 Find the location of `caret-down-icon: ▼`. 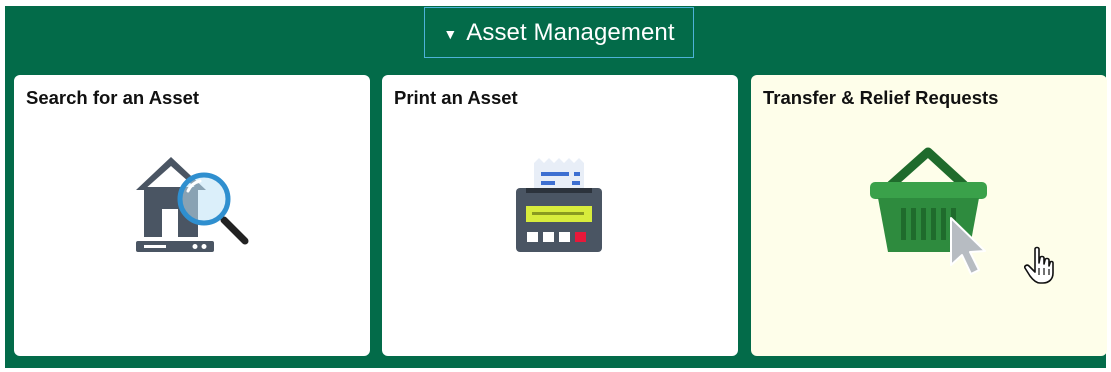

caret-down-icon: ▼ is located at coordinates (450, 33).